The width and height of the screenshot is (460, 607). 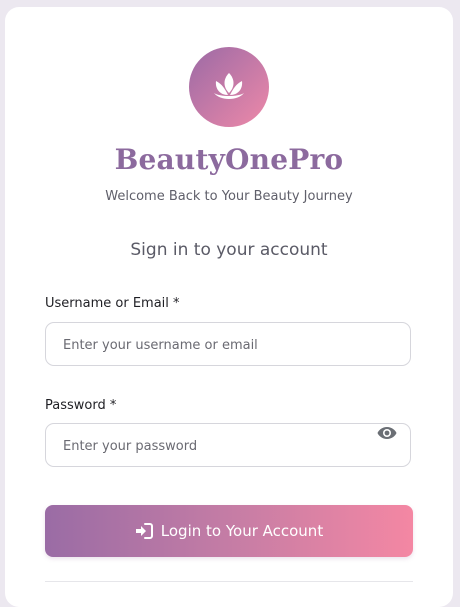 What do you see at coordinates (229, 159) in the screenshot?
I see `brand-name: BeautyOnePro` at bounding box center [229, 159].